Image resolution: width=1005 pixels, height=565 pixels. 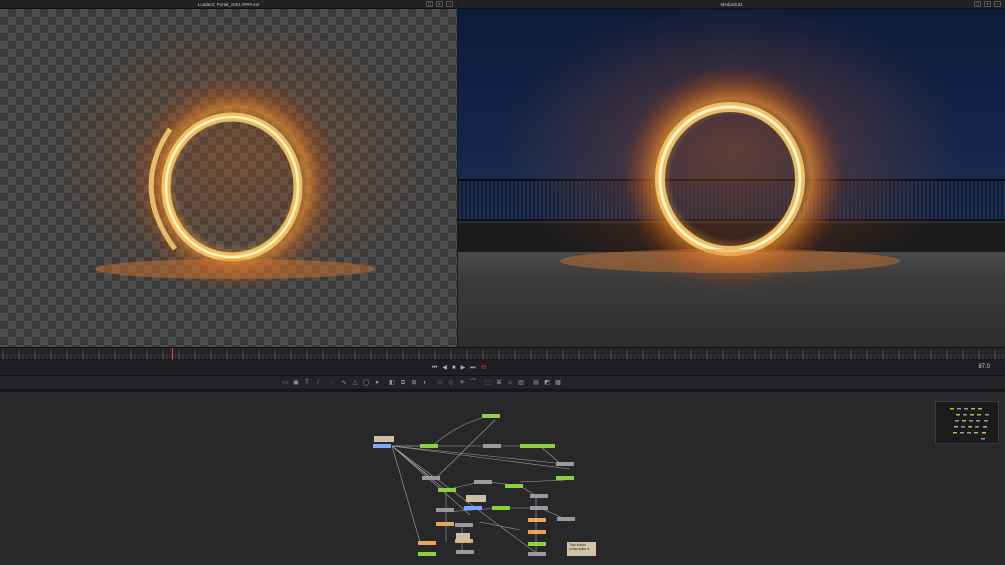 What do you see at coordinates (462, 383) in the screenshot?
I see `particles-icon: ✳` at bounding box center [462, 383].